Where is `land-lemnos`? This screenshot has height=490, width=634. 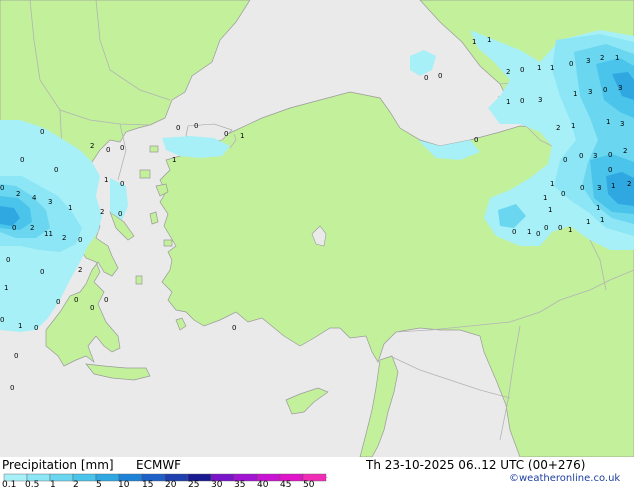
land-lemnos is located at coordinates (145, 174).